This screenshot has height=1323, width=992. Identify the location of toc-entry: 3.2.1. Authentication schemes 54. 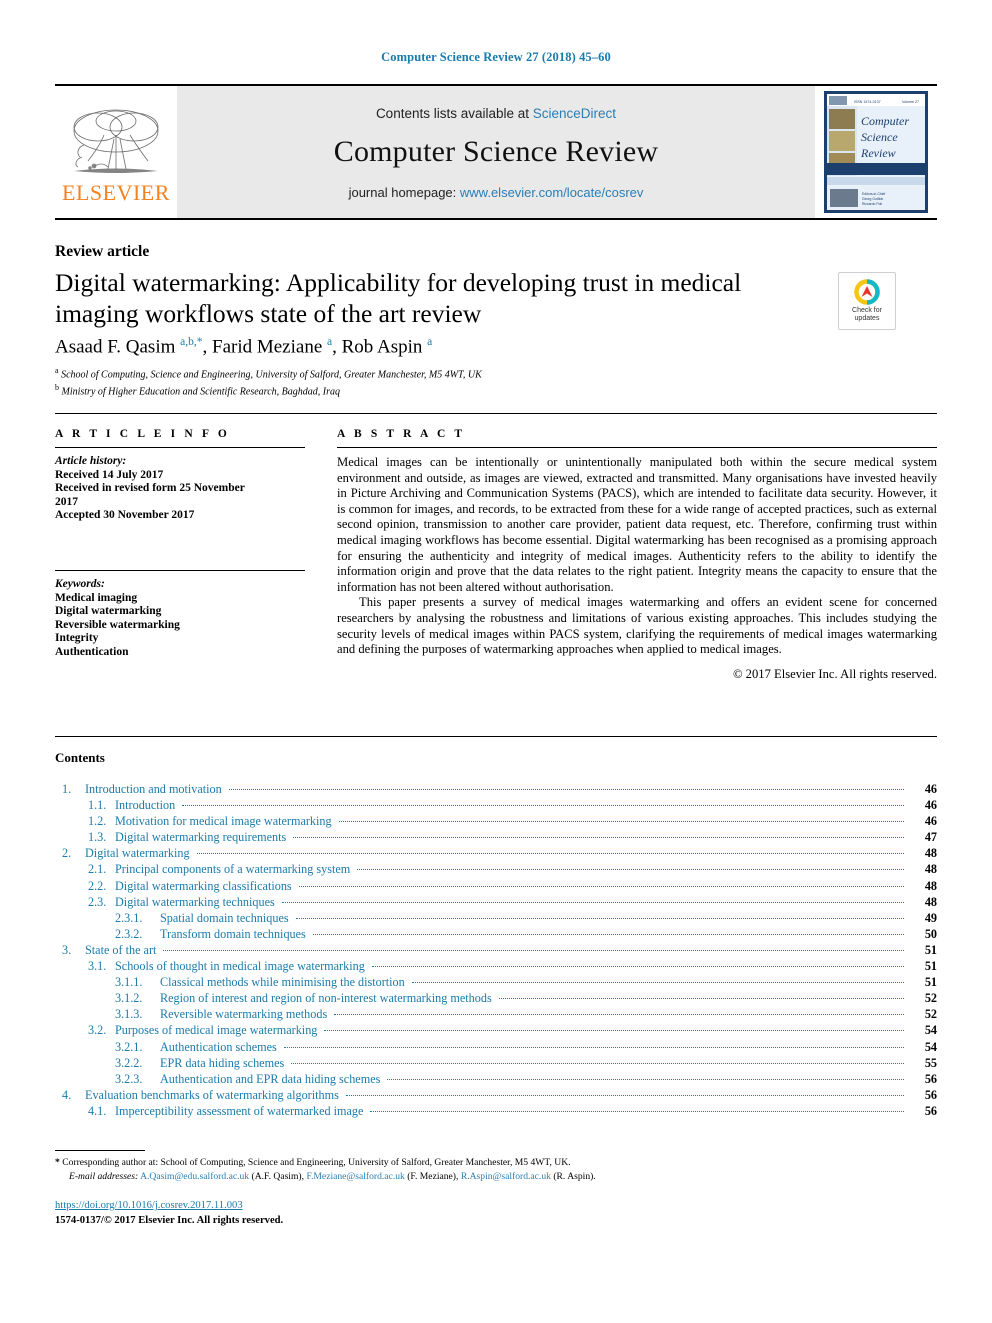
(496, 1048).